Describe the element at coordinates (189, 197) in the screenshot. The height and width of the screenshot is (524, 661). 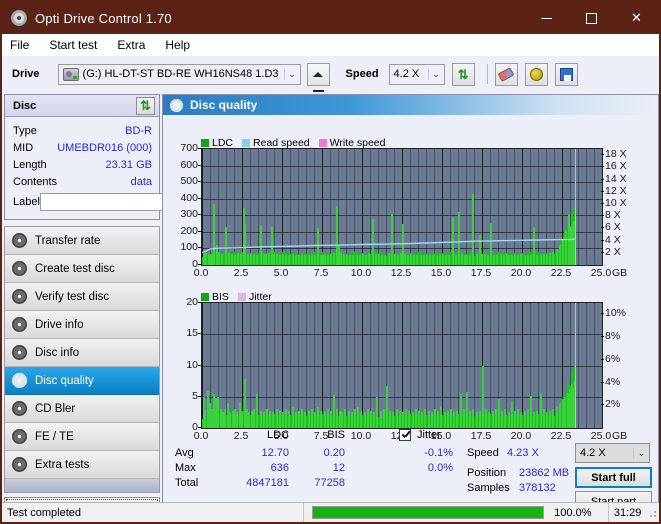
I see `y-axis-tick-label: 400` at that location.